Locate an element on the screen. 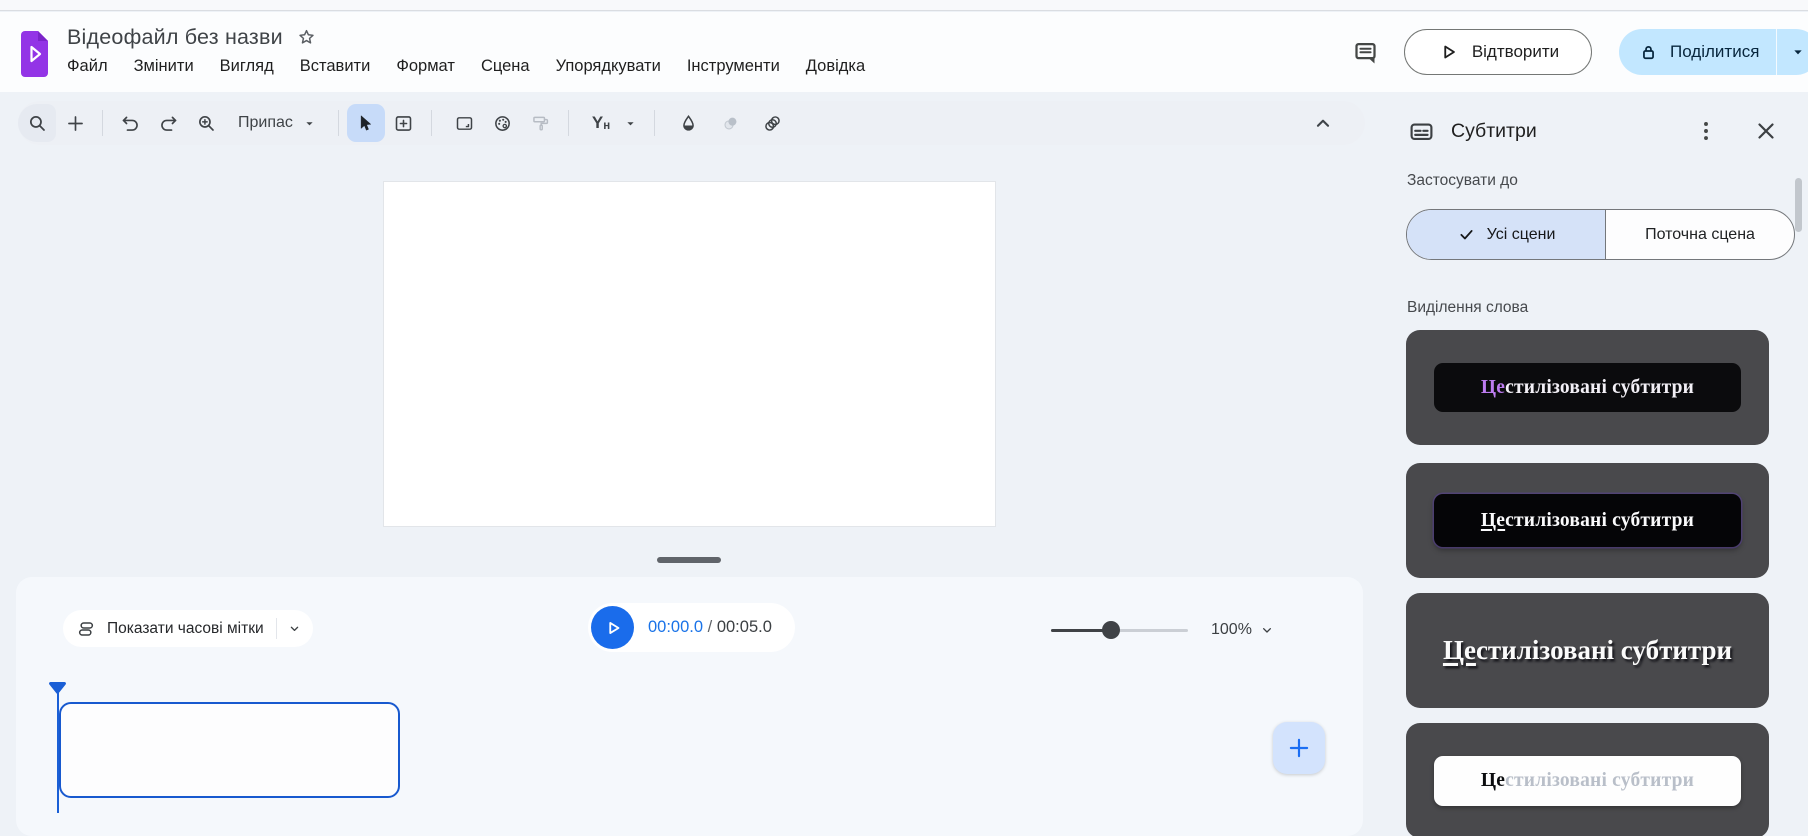  undo-button is located at coordinates (130, 123).